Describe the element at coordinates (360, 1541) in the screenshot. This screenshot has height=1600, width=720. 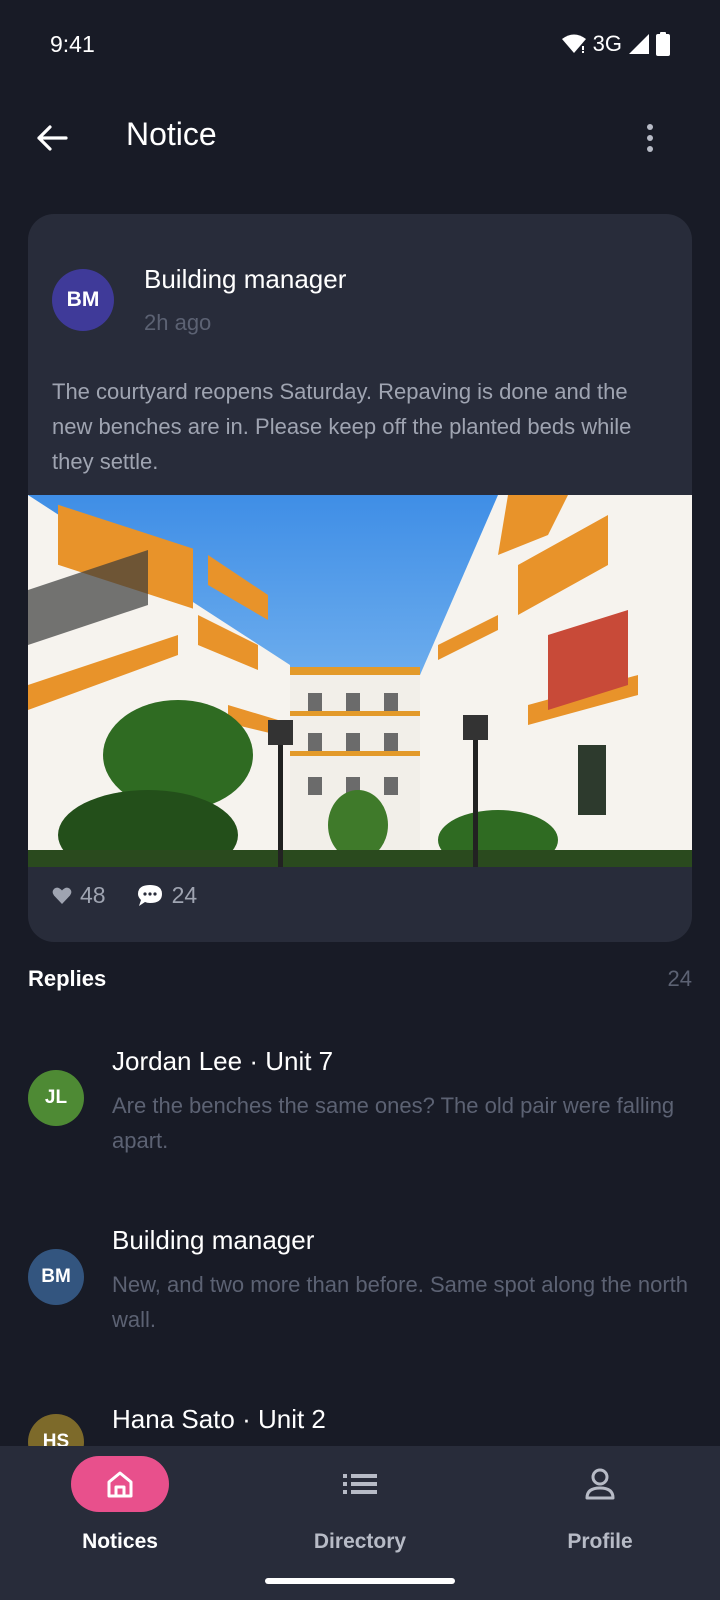
I see `nav-label: Directory` at that location.